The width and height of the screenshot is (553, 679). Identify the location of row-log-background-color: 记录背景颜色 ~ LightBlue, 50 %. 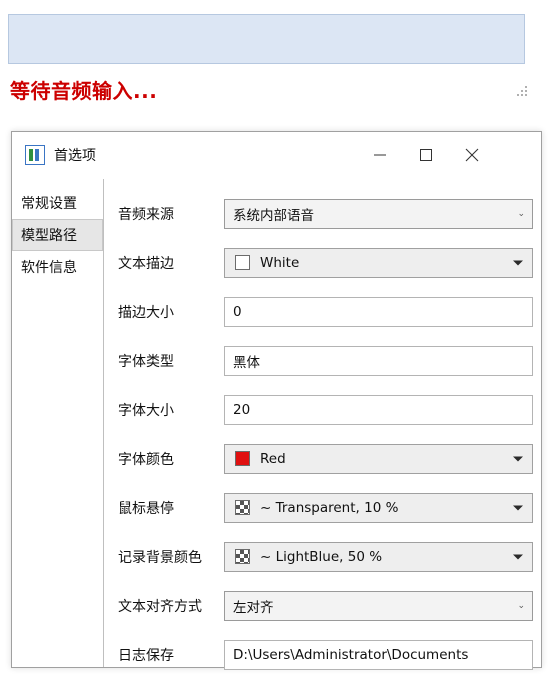
(325, 556).